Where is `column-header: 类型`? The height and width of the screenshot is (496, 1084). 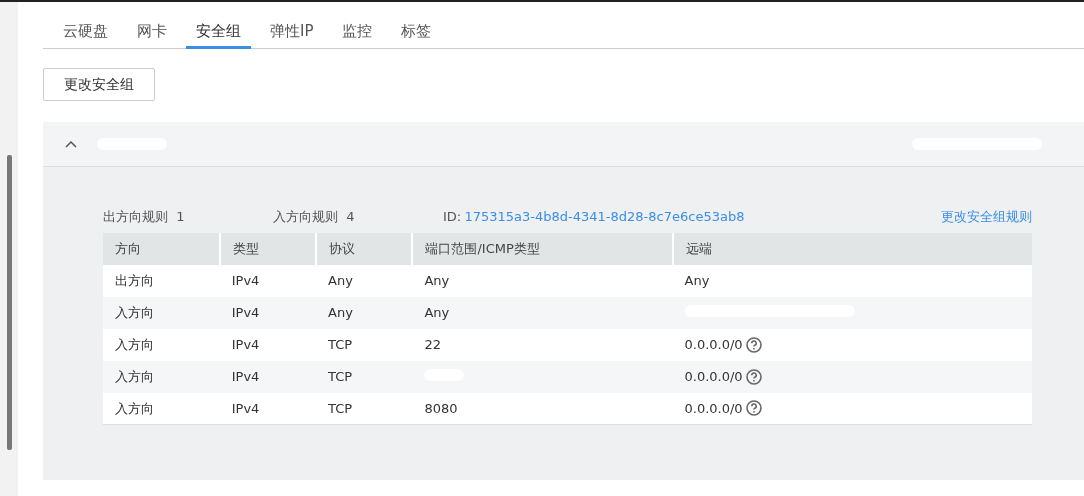 column-header: 类型 is located at coordinates (268, 248).